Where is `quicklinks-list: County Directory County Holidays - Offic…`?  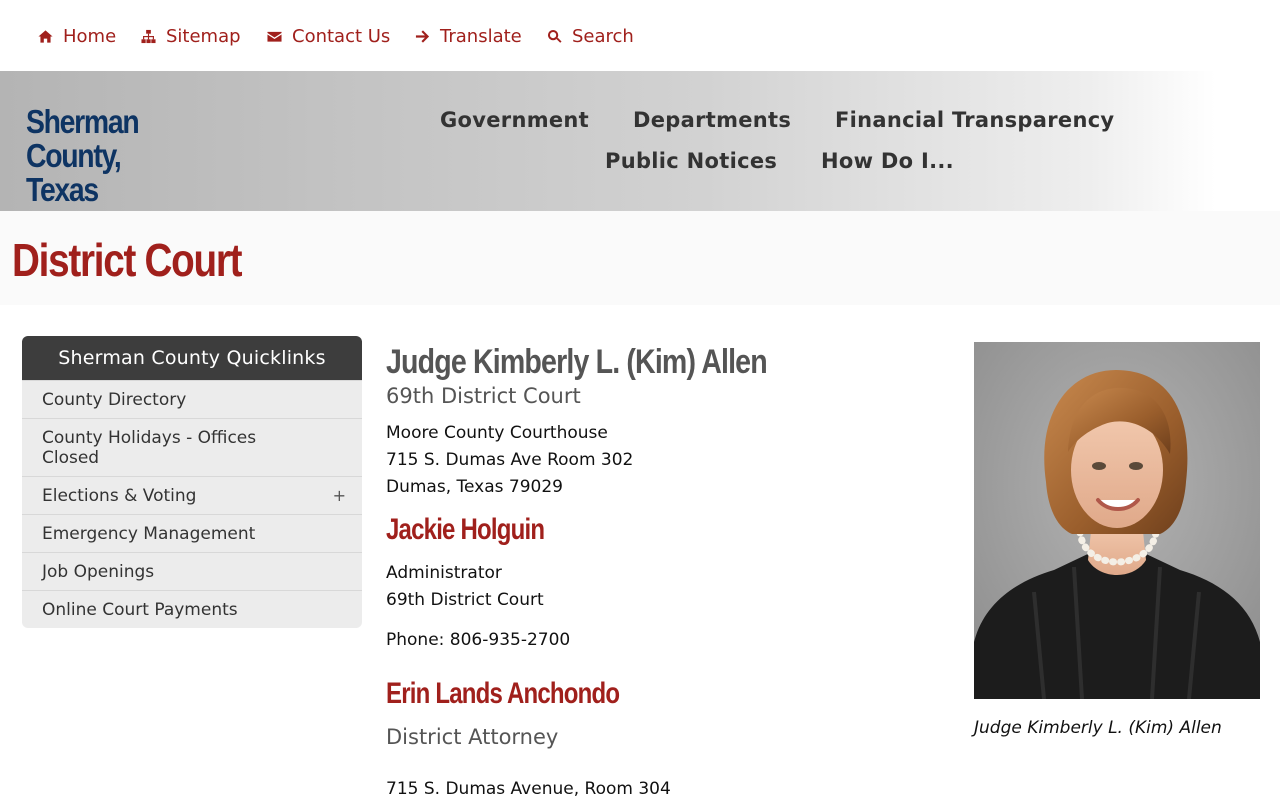
quicklinks-list: County Directory County Holidays - Offic… is located at coordinates (192, 504).